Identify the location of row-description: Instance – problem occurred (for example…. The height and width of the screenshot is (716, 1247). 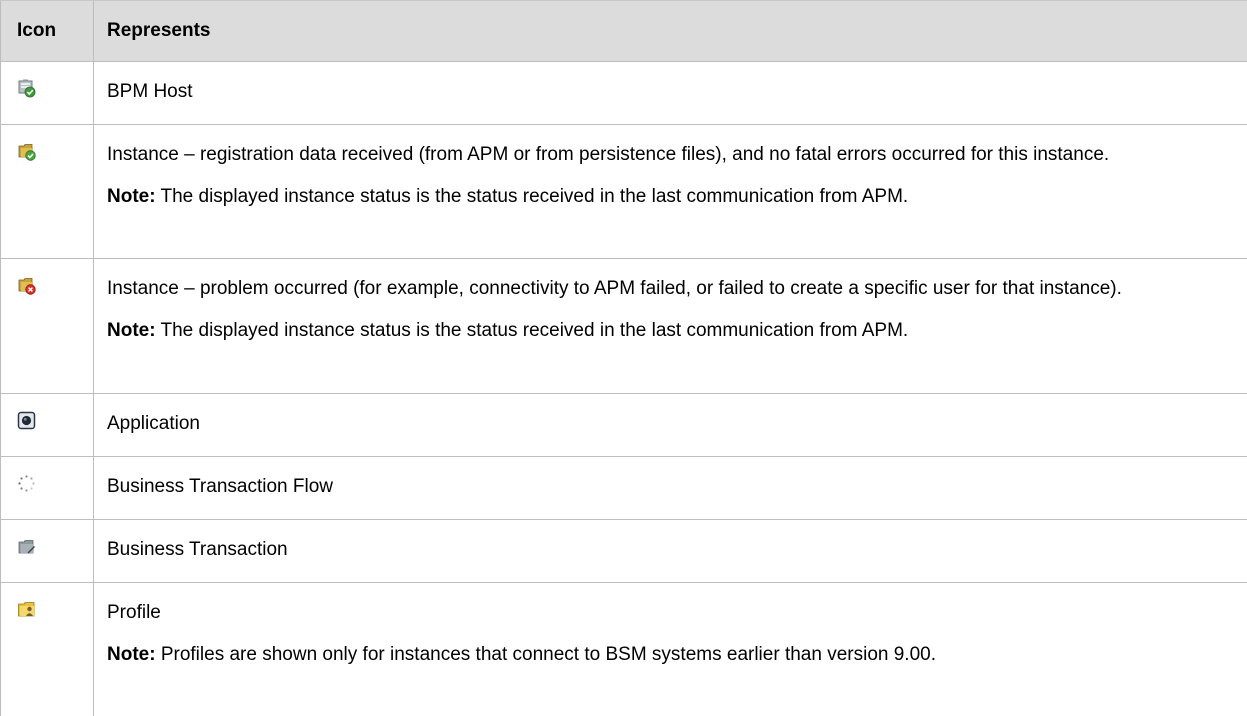
(671, 289).